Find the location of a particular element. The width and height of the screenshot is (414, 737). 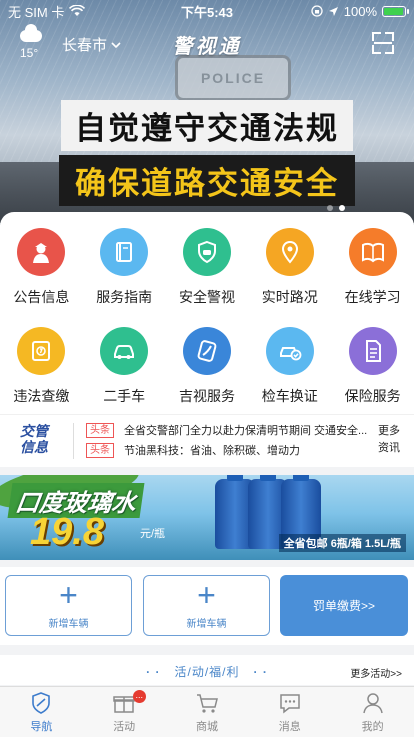

clock: 下午5:43 is located at coordinates (207, 12).